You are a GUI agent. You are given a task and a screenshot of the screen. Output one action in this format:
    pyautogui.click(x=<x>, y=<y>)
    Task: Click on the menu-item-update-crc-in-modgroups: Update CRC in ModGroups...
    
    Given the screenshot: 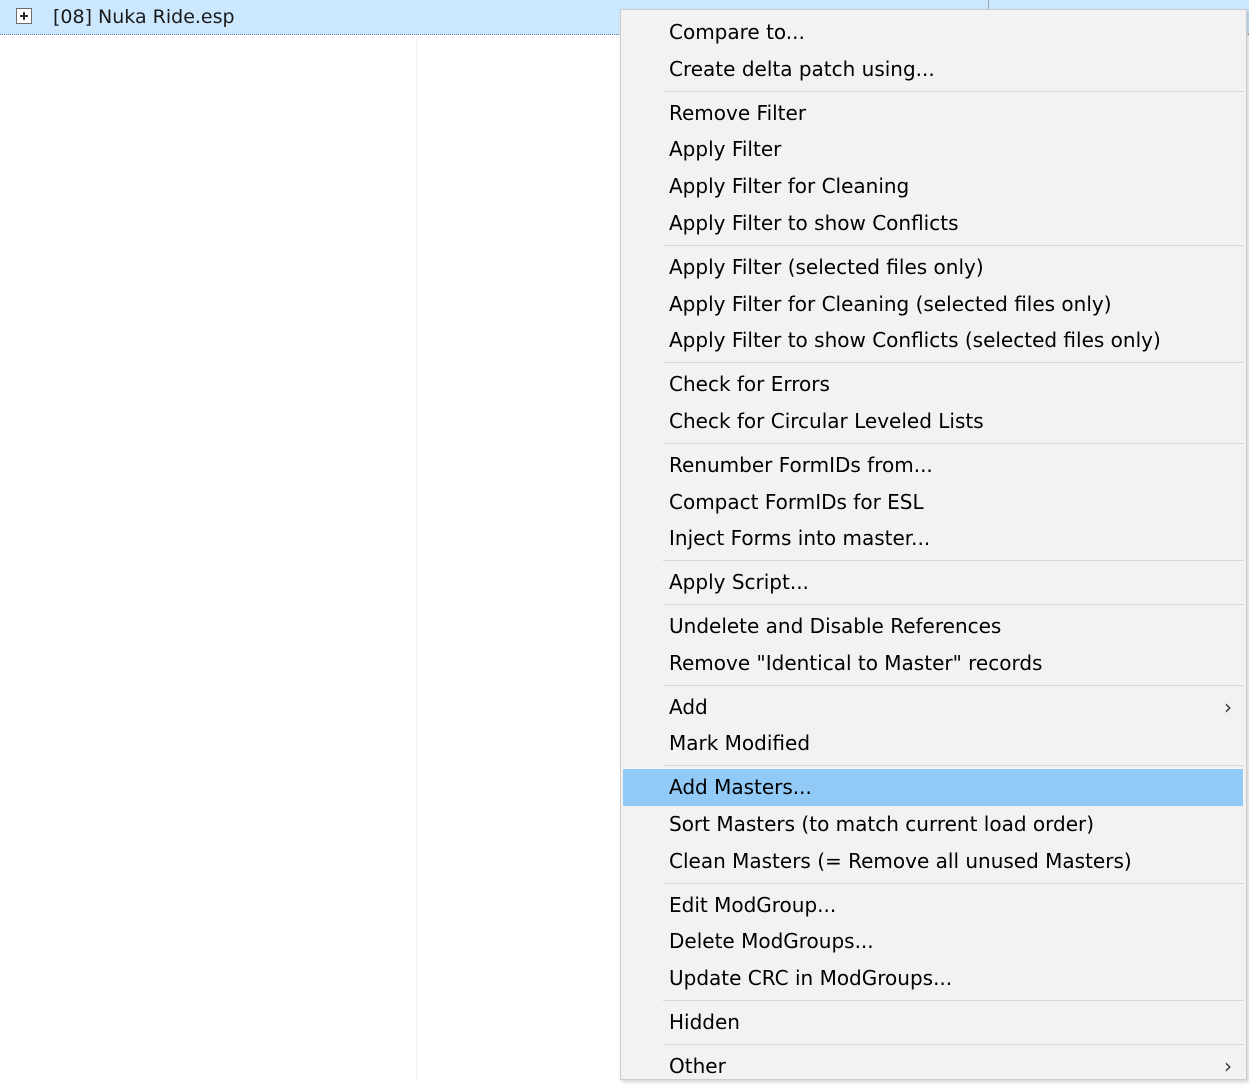 What is the action you would take?
    pyautogui.click(x=933, y=978)
    